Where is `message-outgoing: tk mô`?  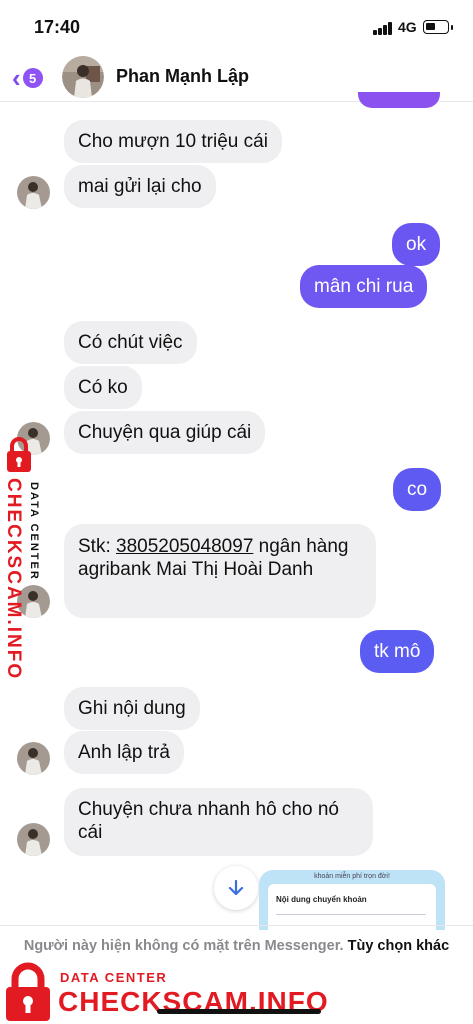 message-outgoing: tk mô is located at coordinates (397, 651).